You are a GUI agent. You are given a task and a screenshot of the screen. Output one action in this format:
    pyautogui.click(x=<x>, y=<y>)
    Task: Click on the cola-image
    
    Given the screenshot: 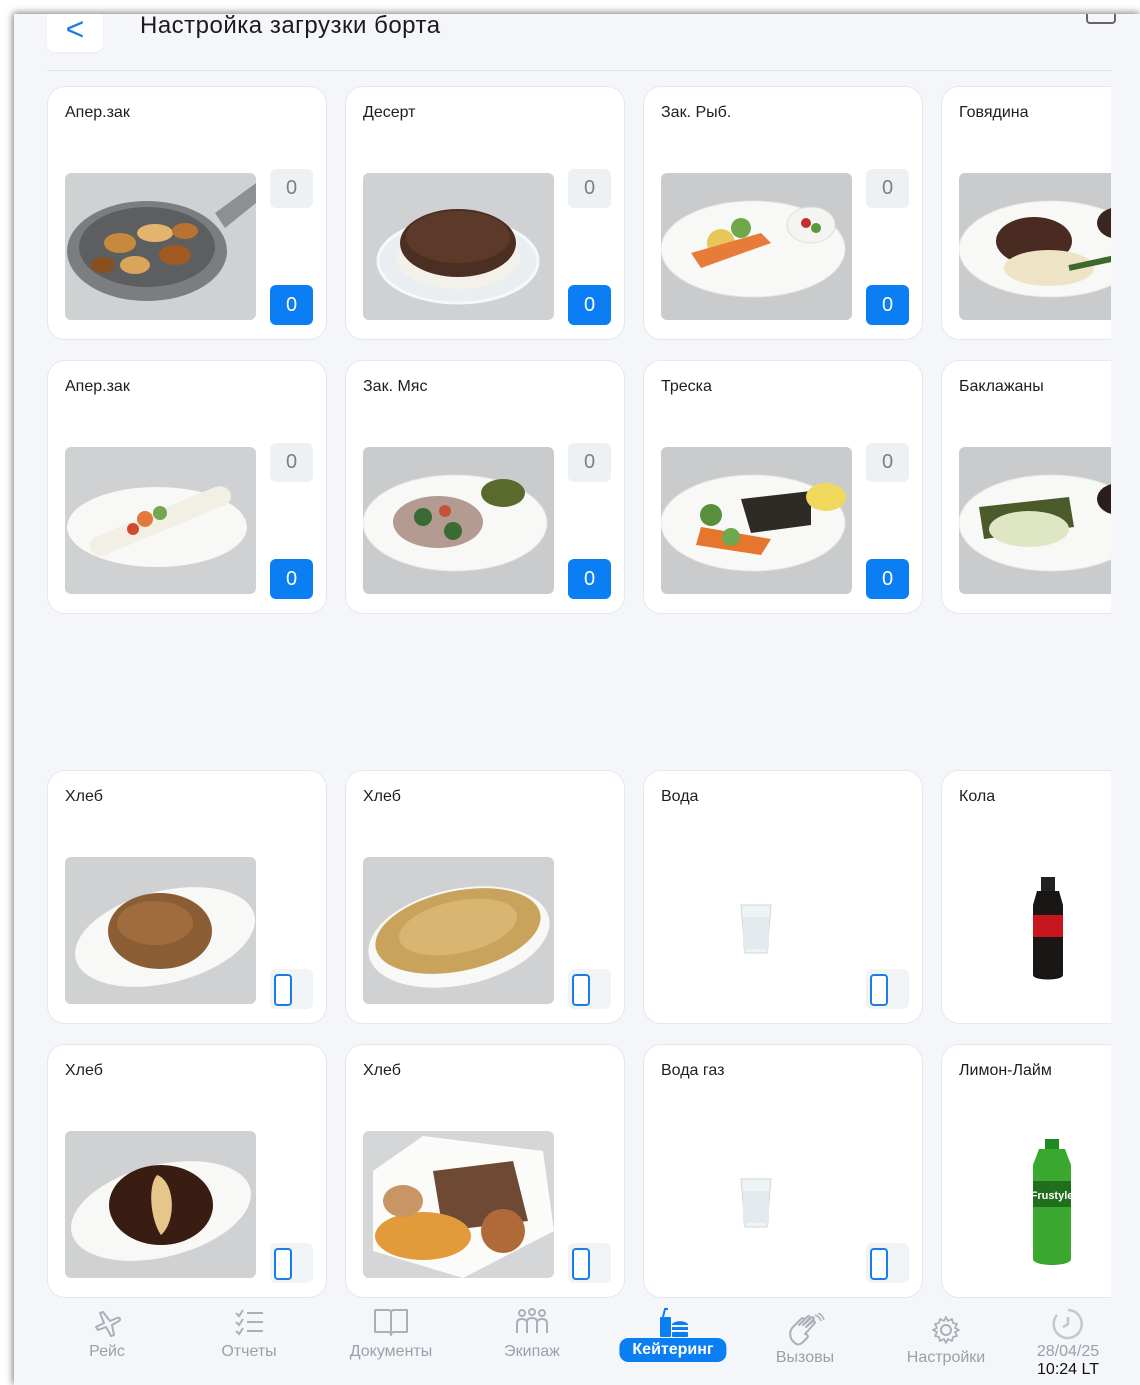 What is the action you would take?
    pyautogui.click(x=1035, y=930)
    